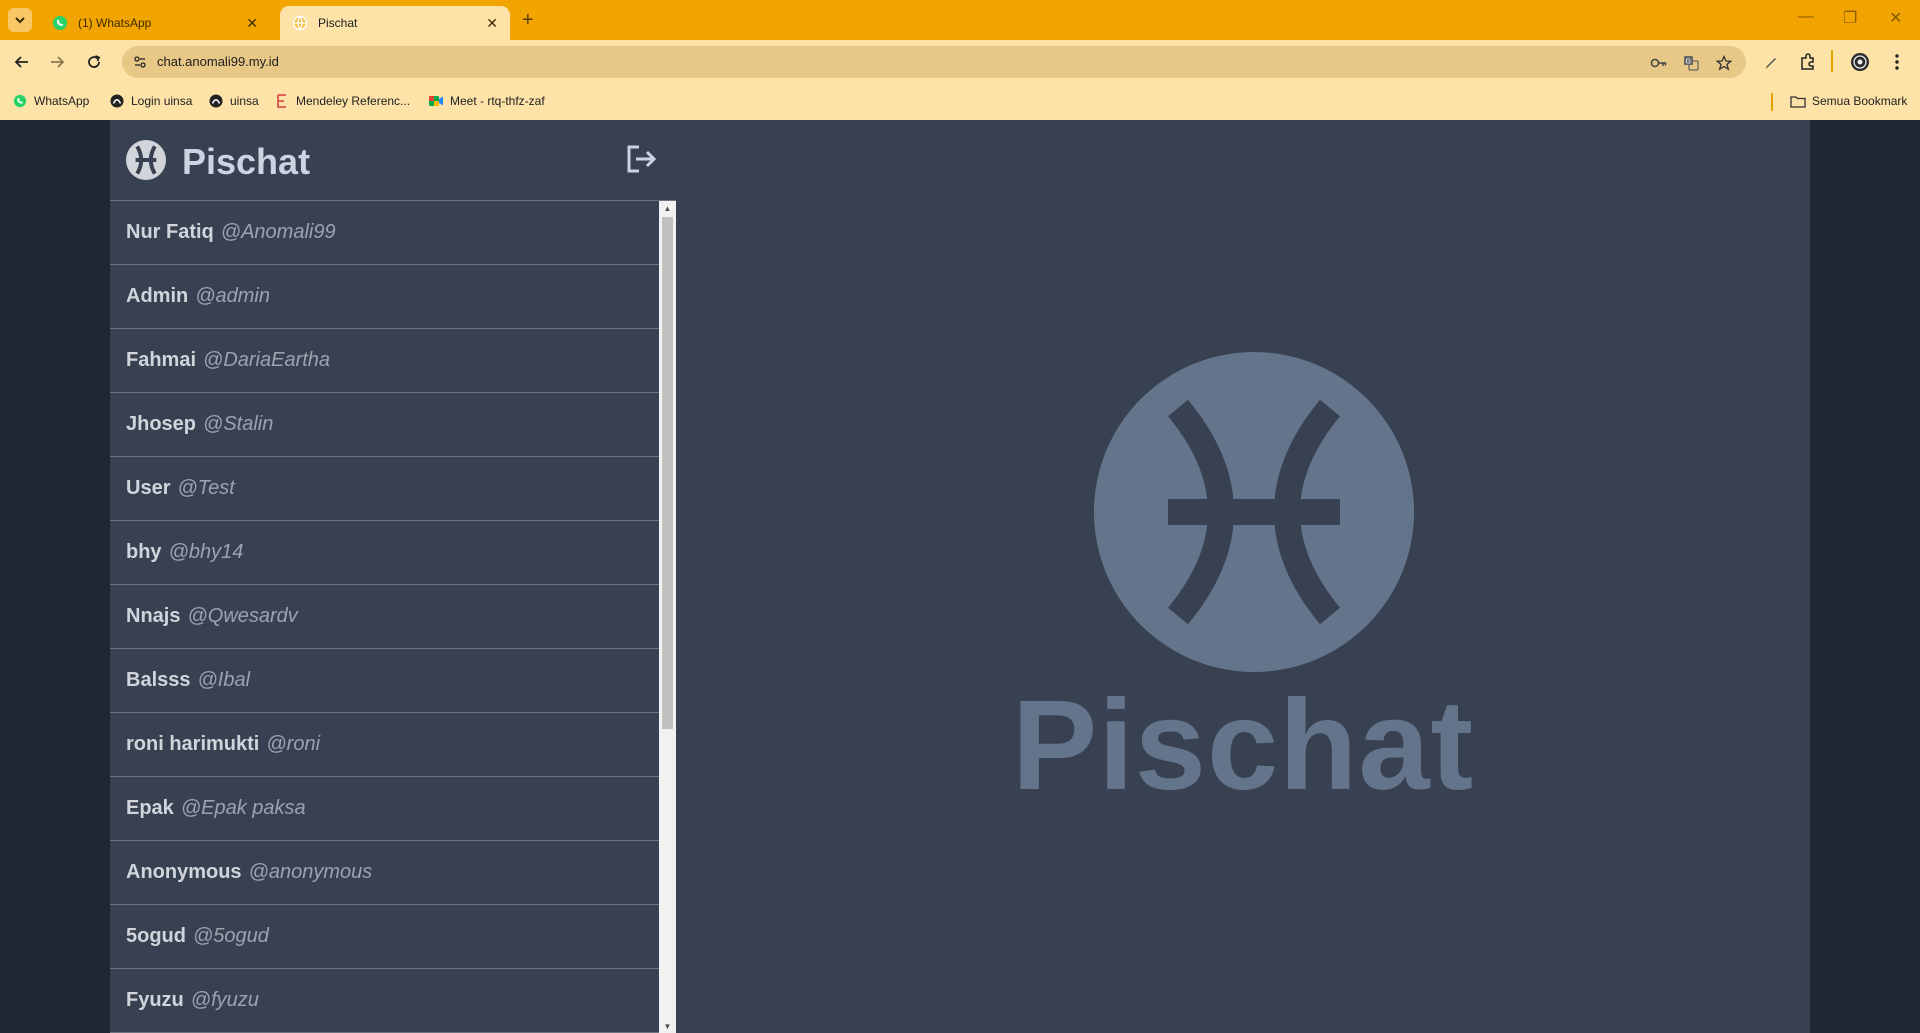 Image resolution: width=1920 pixels, height=1033 pixels. Describe the element at coordinates (1850, 18) in the screenshot. I see `restore-icon: ❐` at that location.